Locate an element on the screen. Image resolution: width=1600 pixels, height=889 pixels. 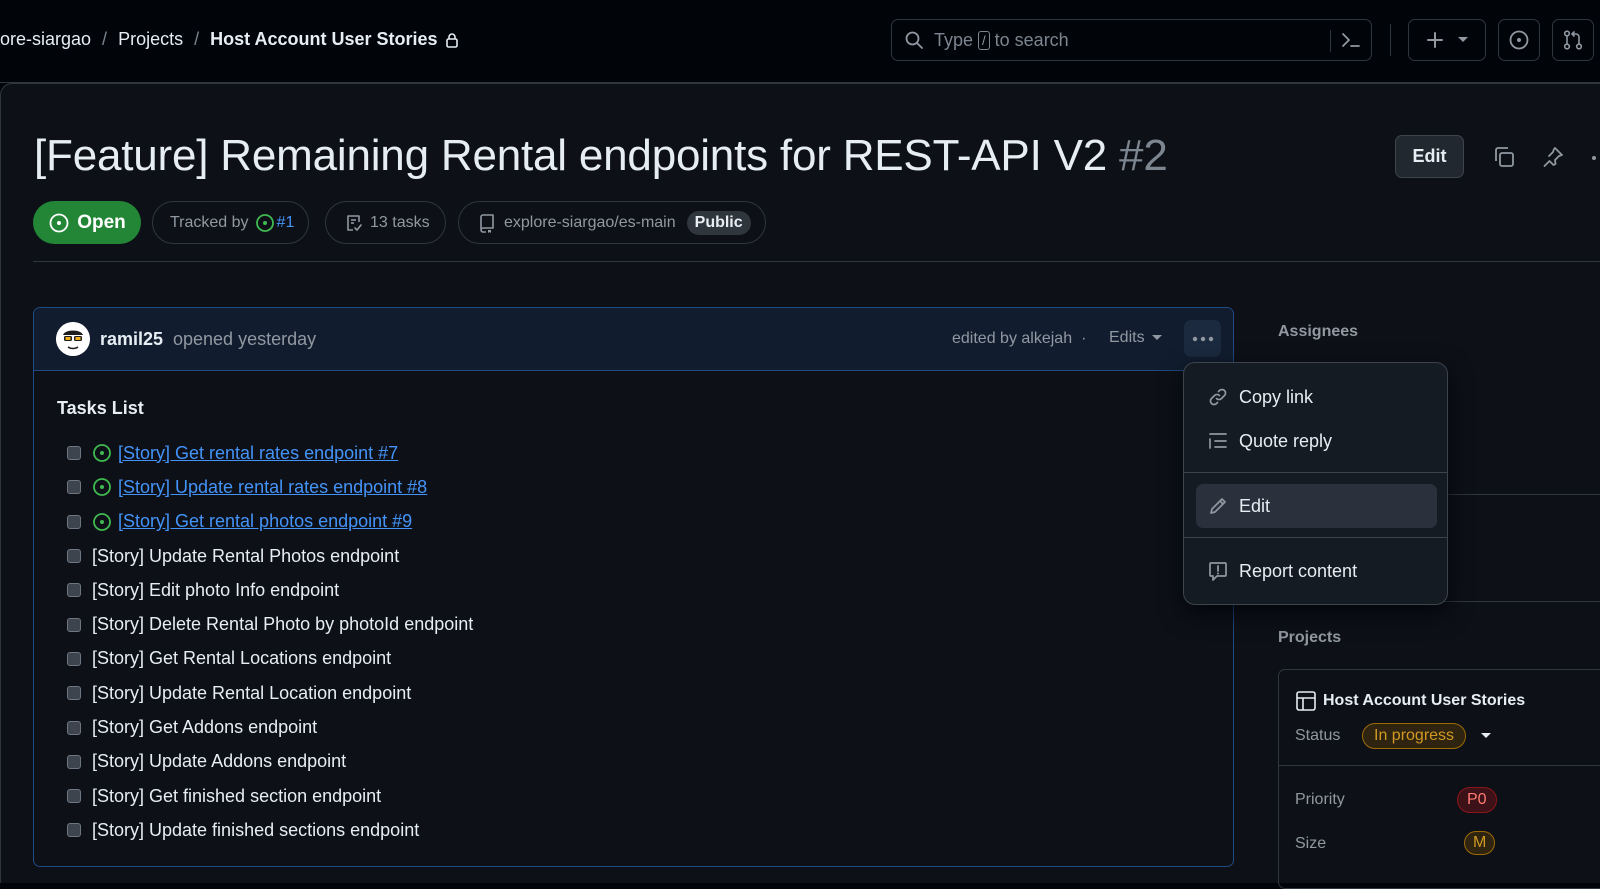
breadcrumb-current-project: Host Account User Stories is located at coordinates (323, 39).